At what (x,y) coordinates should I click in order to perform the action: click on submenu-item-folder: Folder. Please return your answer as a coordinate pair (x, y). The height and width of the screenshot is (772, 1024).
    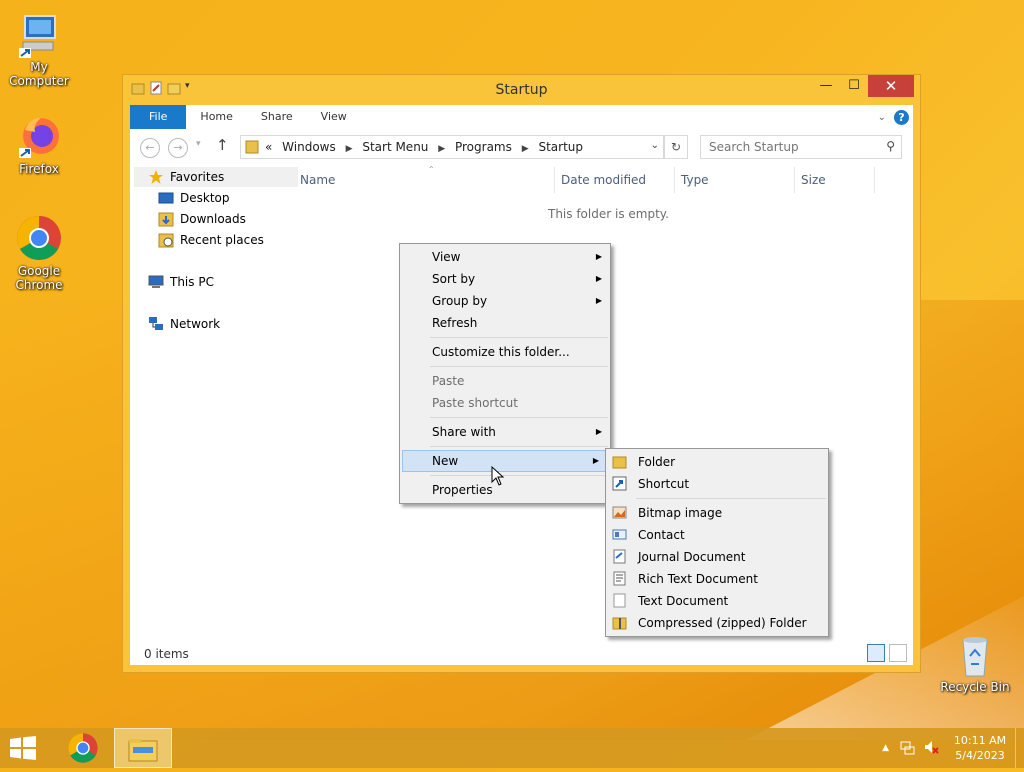
    Looking at the image, I should click on (717, 462).